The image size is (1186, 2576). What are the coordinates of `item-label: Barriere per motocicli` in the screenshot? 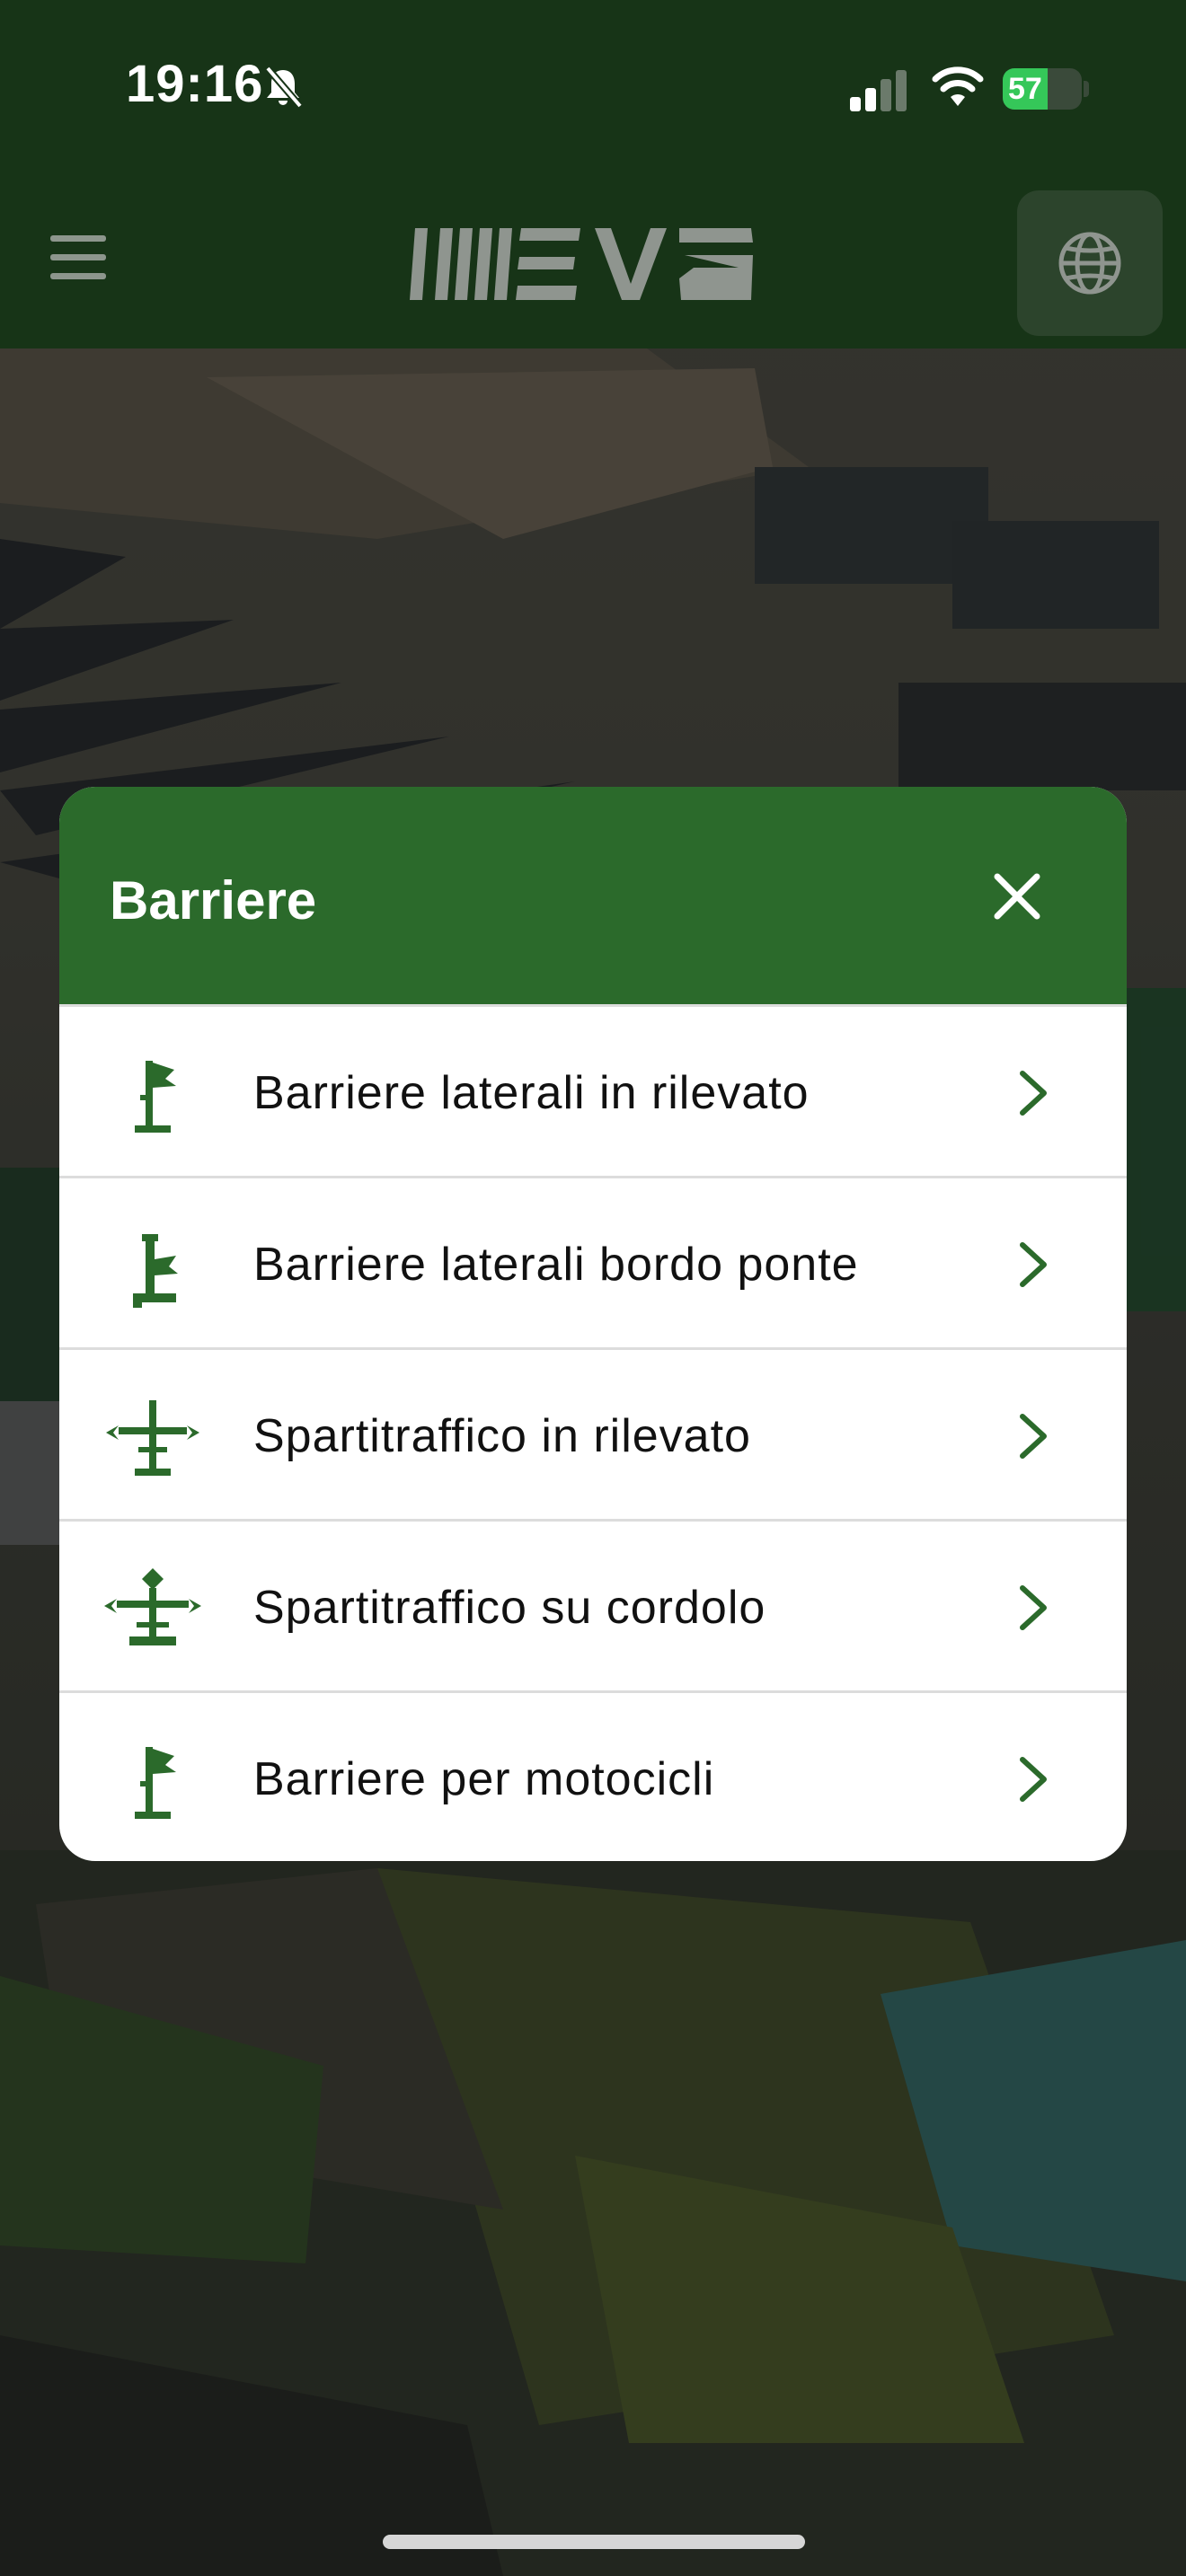 It's located at (484, 1779).